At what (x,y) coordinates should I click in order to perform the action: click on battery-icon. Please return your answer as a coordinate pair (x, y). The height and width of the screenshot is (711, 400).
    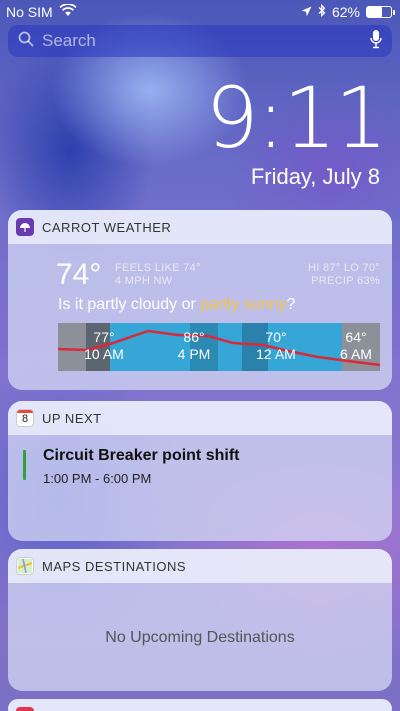
    Looking at the image, I should click on (380, 12).